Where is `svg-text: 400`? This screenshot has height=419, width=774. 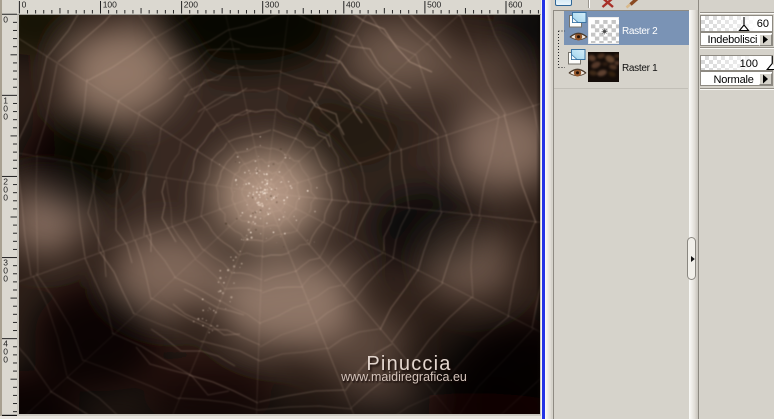
svg-text: 400 is located at coordinates (353, 5).